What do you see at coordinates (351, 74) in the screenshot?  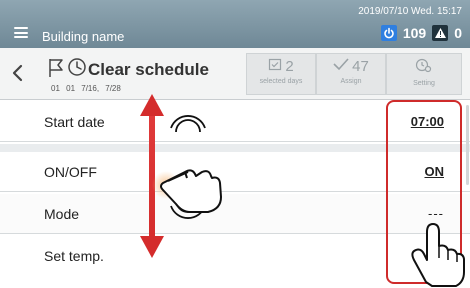 I see `assign-button: 47 Assign` at bounding box center [351, 74].